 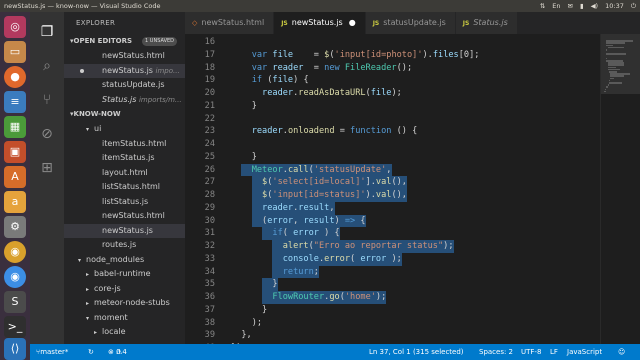 What do you see at coordinates (15, 327) in the screenshot?
I see `terminal-icon: >_` at bounding box center [15, 327].